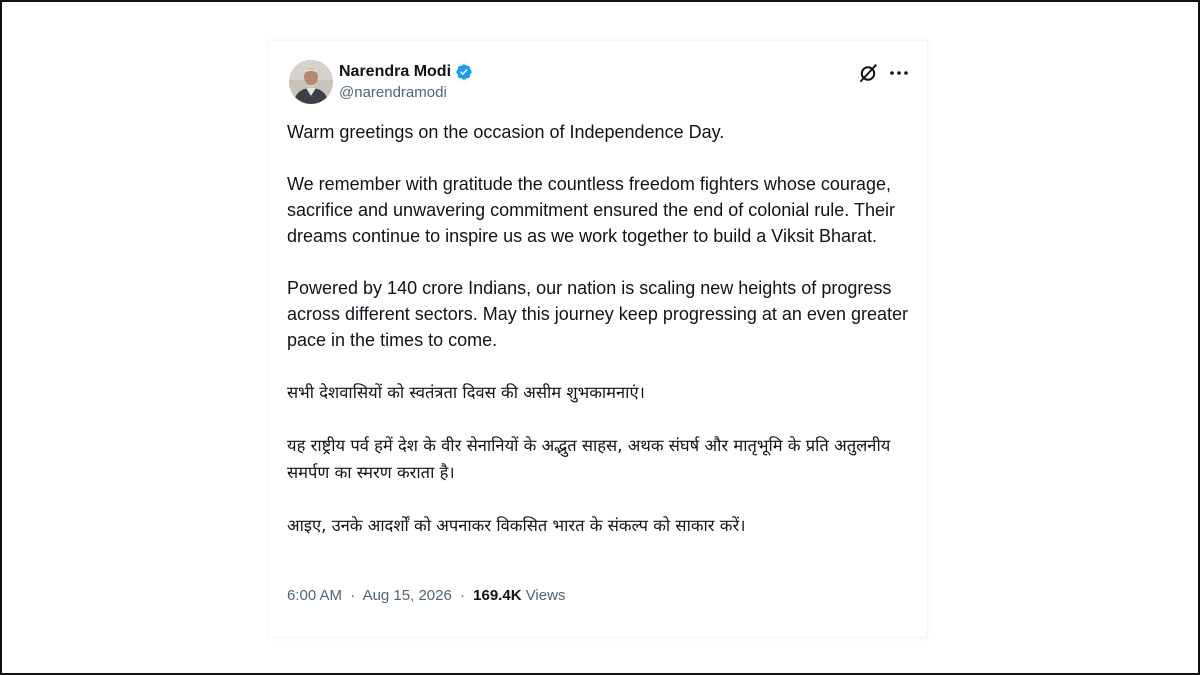  What do you see at coordinates (545, 595) in the screenshot?
I see `views-label: Views` at bounding box center [545, 595].